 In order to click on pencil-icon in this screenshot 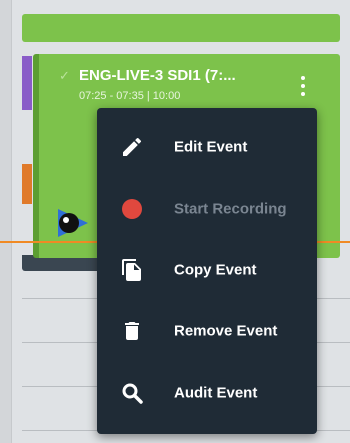, I will do `click(132, 147)`.